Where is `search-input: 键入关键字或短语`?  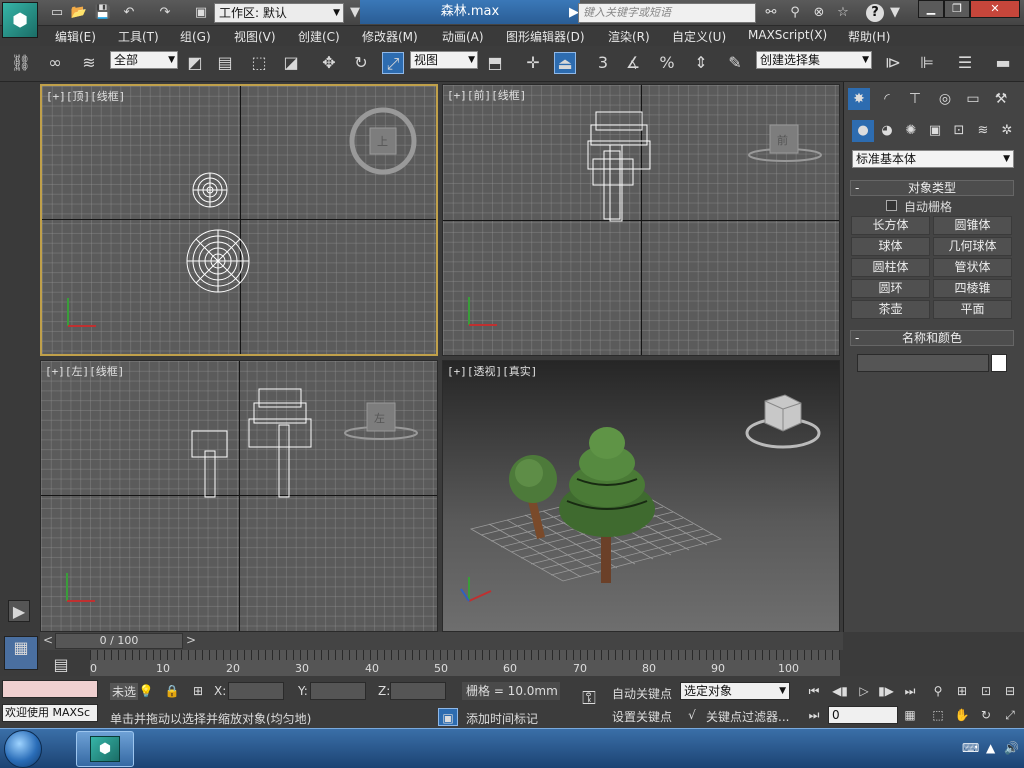 search-input: 键入关键字或短语 is located at coordinates (667, 13).